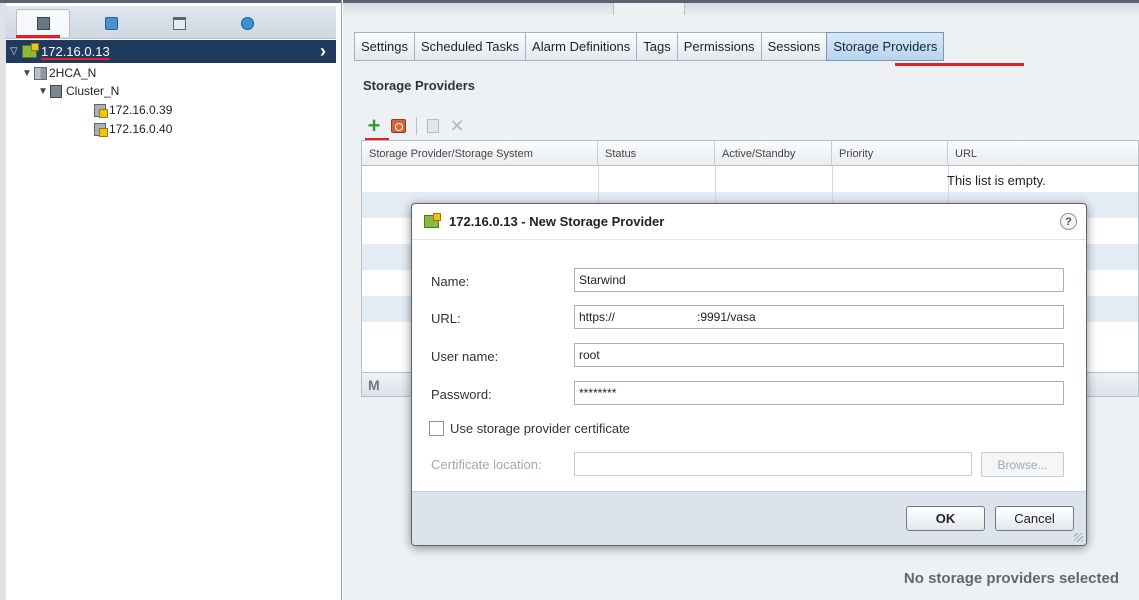  Describe the element at coordinates (819, 317) in the screenshot. I see `url-input: https:// :9991/vasa` at that location.